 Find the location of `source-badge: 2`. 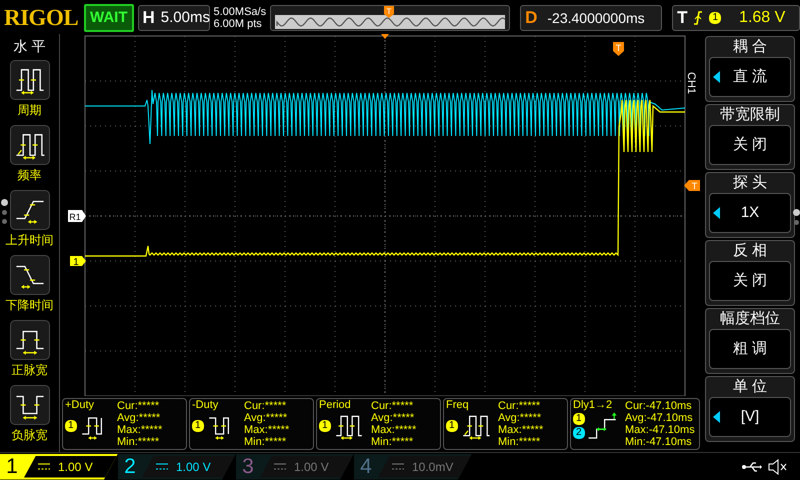

source-badge: 2 is located at coordinates (579, 433).